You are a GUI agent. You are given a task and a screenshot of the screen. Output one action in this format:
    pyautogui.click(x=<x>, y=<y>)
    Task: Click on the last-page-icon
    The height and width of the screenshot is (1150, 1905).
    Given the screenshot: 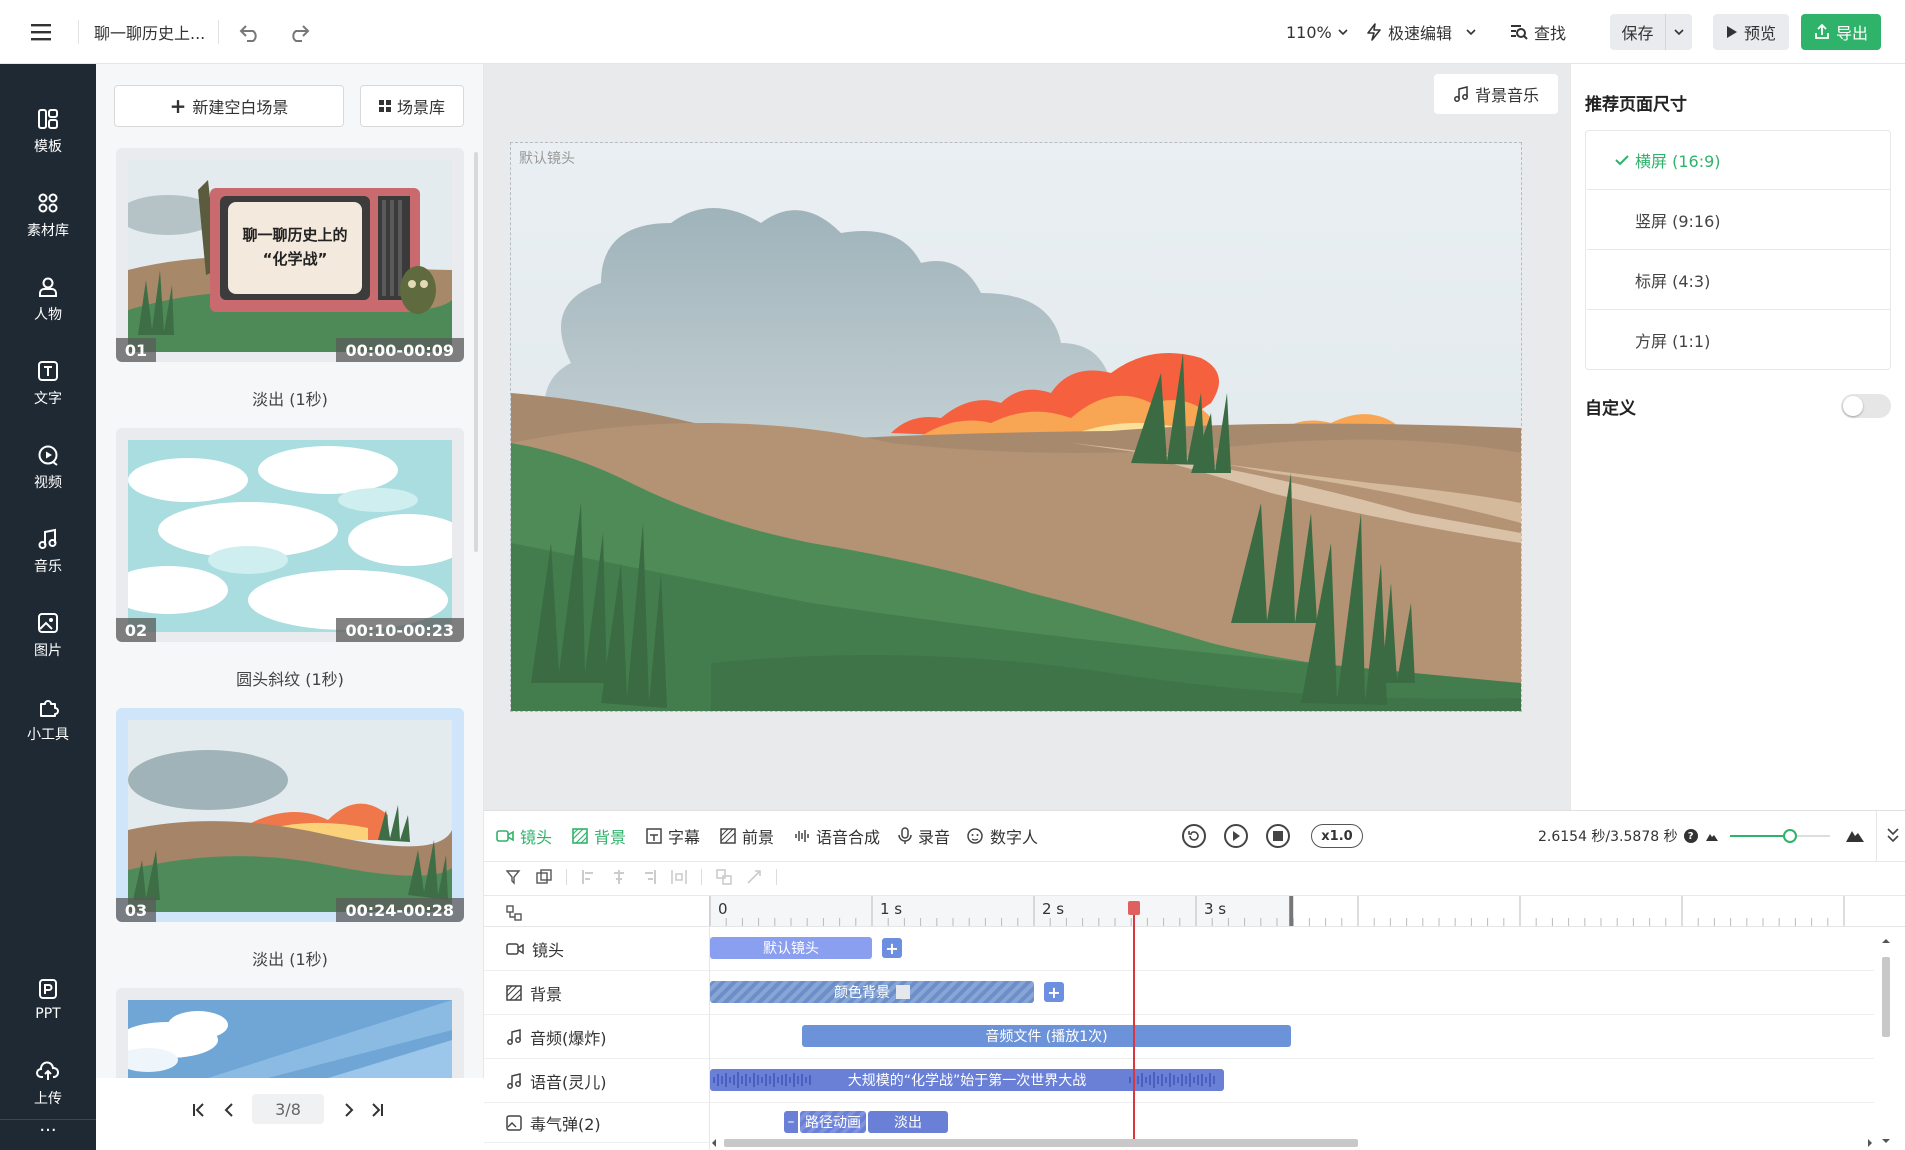 What is the action you would take?
    pyautogui.click(x=377, y=1110)
    